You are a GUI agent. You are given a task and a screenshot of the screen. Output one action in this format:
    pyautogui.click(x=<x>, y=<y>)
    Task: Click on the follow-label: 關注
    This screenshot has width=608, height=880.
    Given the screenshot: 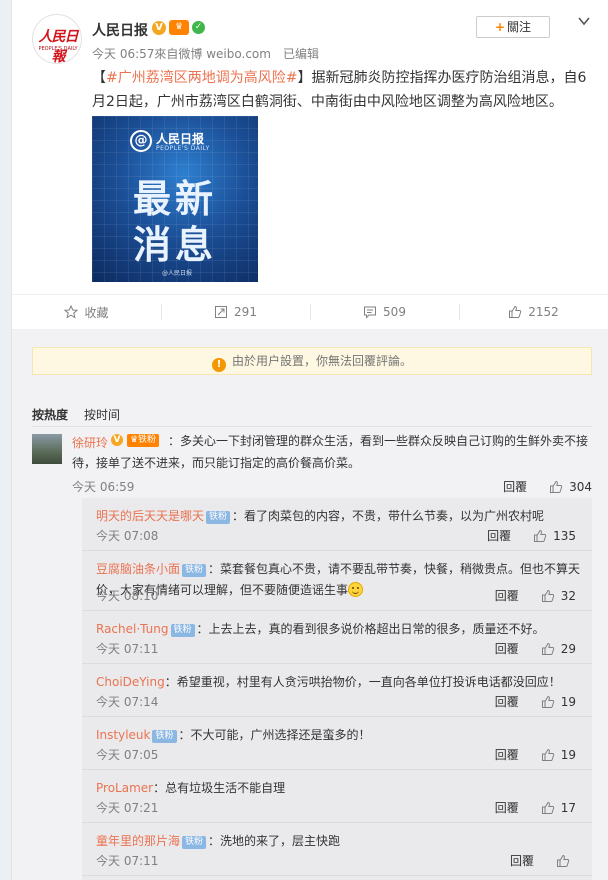 What is the action you would take?
    pyautogui.click(x=519, y=27)
    